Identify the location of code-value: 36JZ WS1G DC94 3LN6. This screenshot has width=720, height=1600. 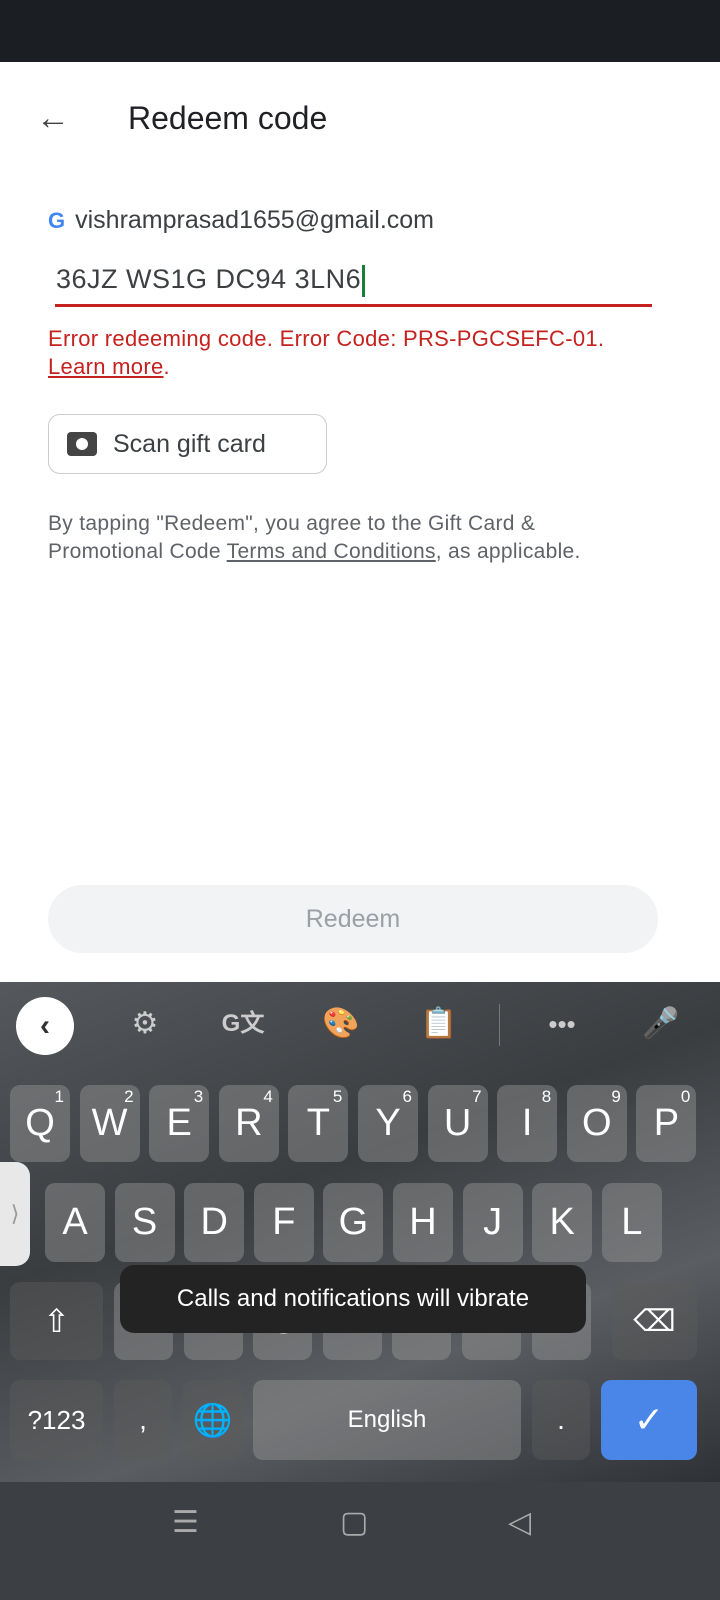
(209, 279).